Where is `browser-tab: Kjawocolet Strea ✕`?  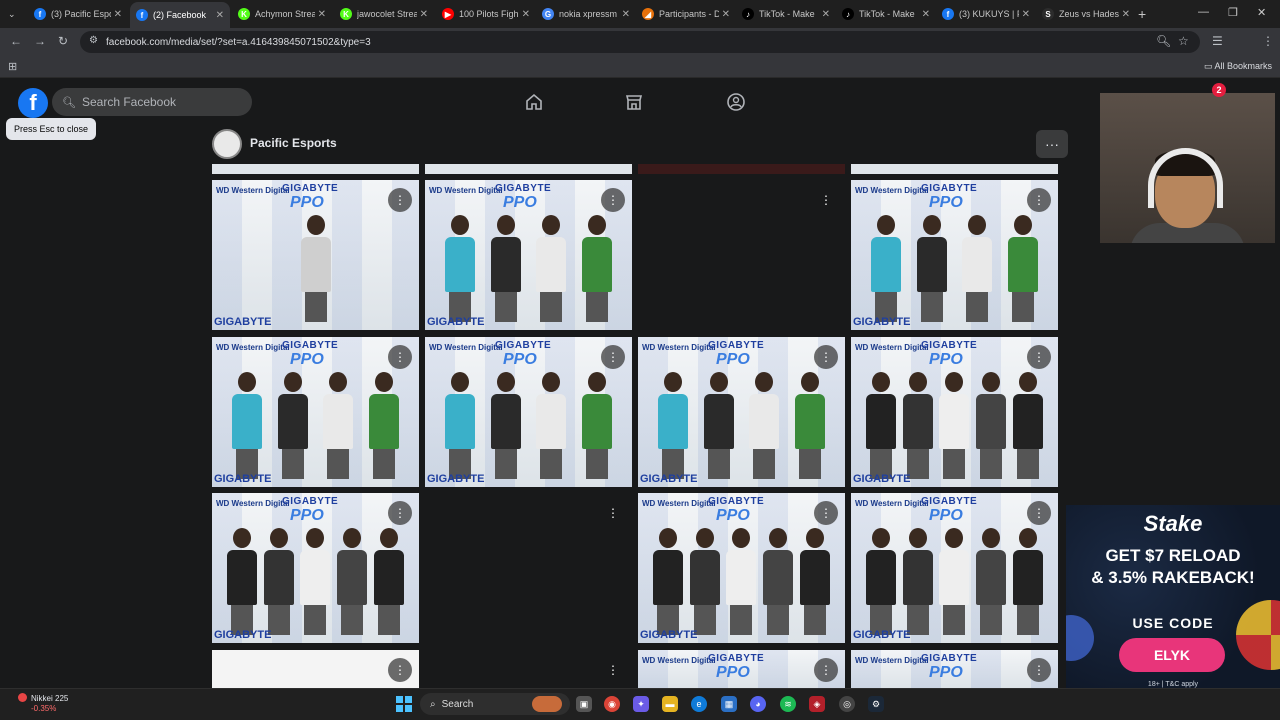 browser-tab: Kjawocolet Strea ✕ is located at coordinates (384, 14).